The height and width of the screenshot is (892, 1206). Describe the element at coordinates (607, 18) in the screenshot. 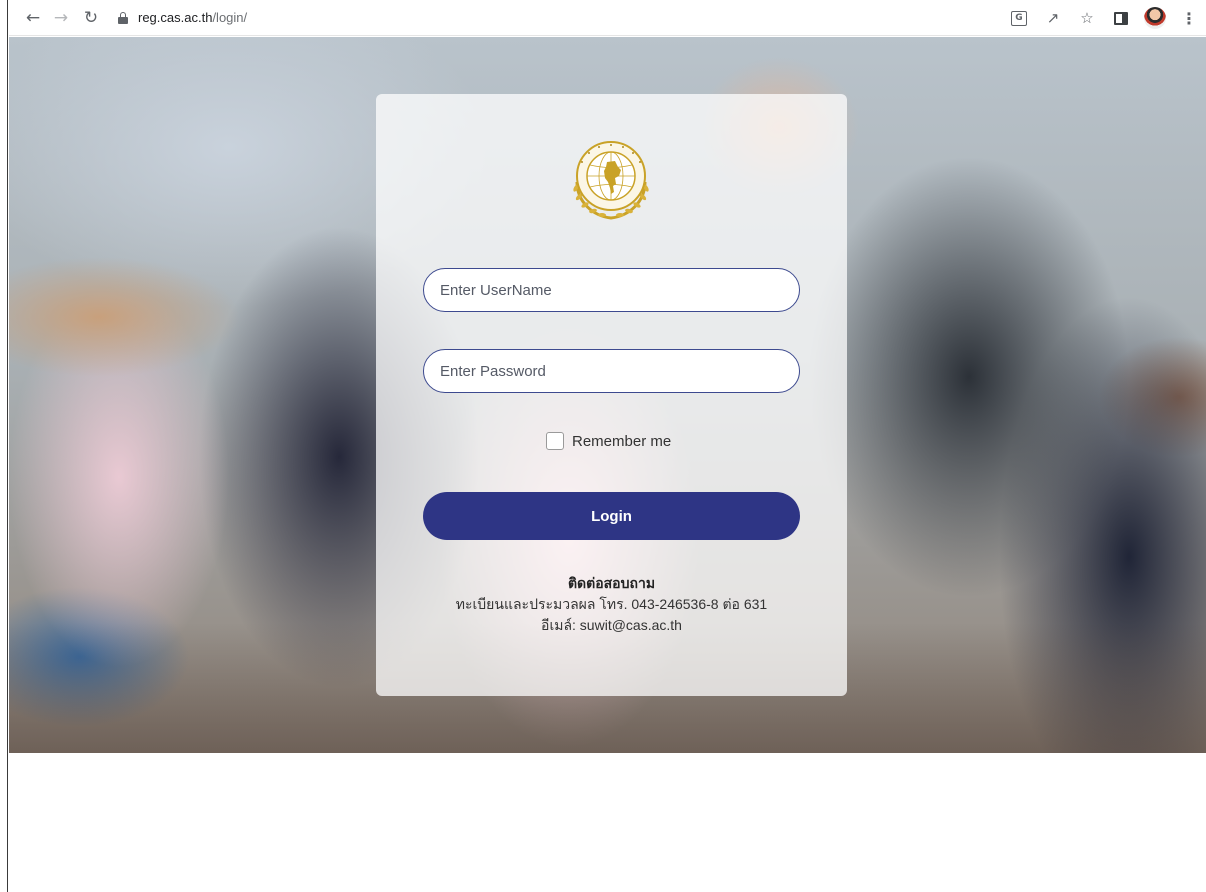

I see `browser-toolbar: ← → ↻ reg.cas.ac.th/login/ G ↗ ☆ ⋮` at that location.